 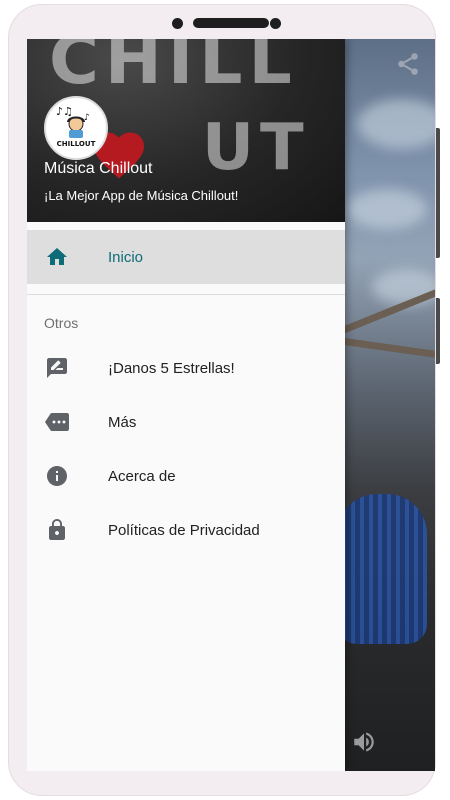 What do you see at coordinates (98, 168) in the screenshot?
I see `app-title: Música Chillout` at bounding box center [98, 168].